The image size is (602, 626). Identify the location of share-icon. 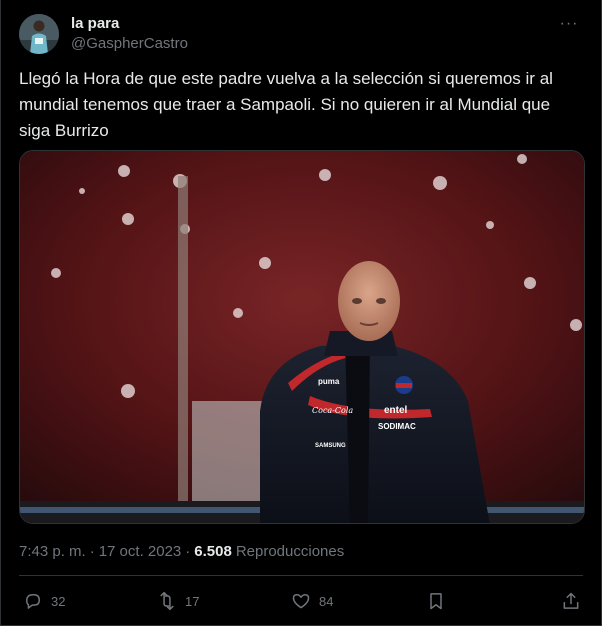
(571, 600).